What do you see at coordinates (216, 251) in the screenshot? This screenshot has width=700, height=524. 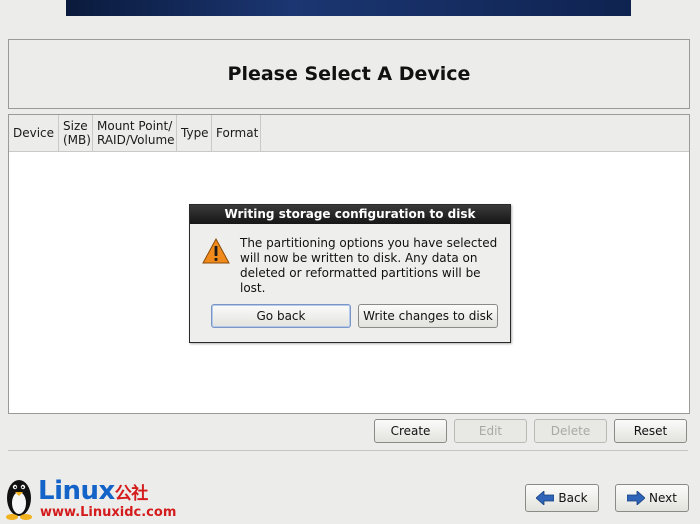 I see `warning-icon` at bounding box center [216, 251].